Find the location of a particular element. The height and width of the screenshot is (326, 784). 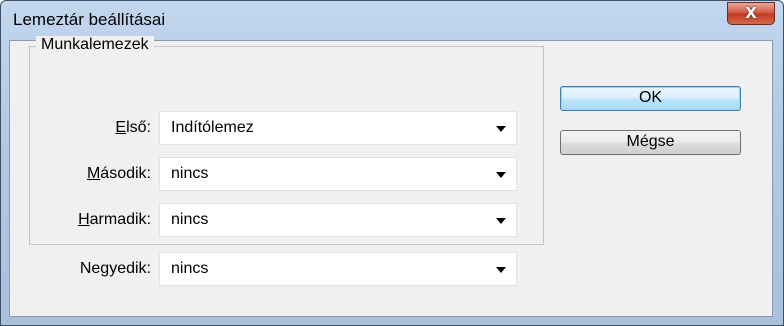

first-disk-value: Indítólemez is located at coordinates (212, 127).